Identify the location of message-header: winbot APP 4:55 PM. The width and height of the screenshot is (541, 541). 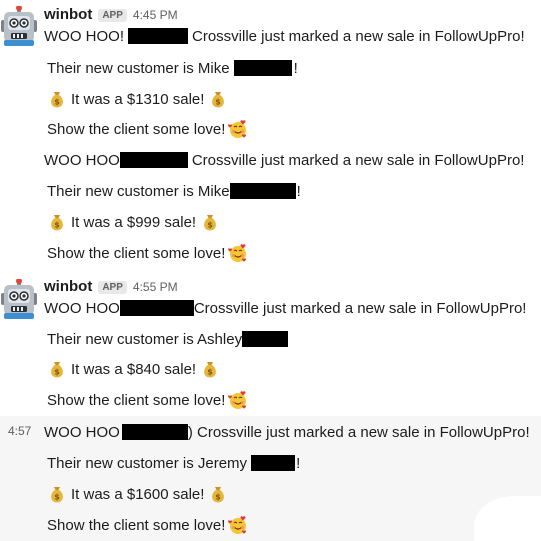
(111, 286).